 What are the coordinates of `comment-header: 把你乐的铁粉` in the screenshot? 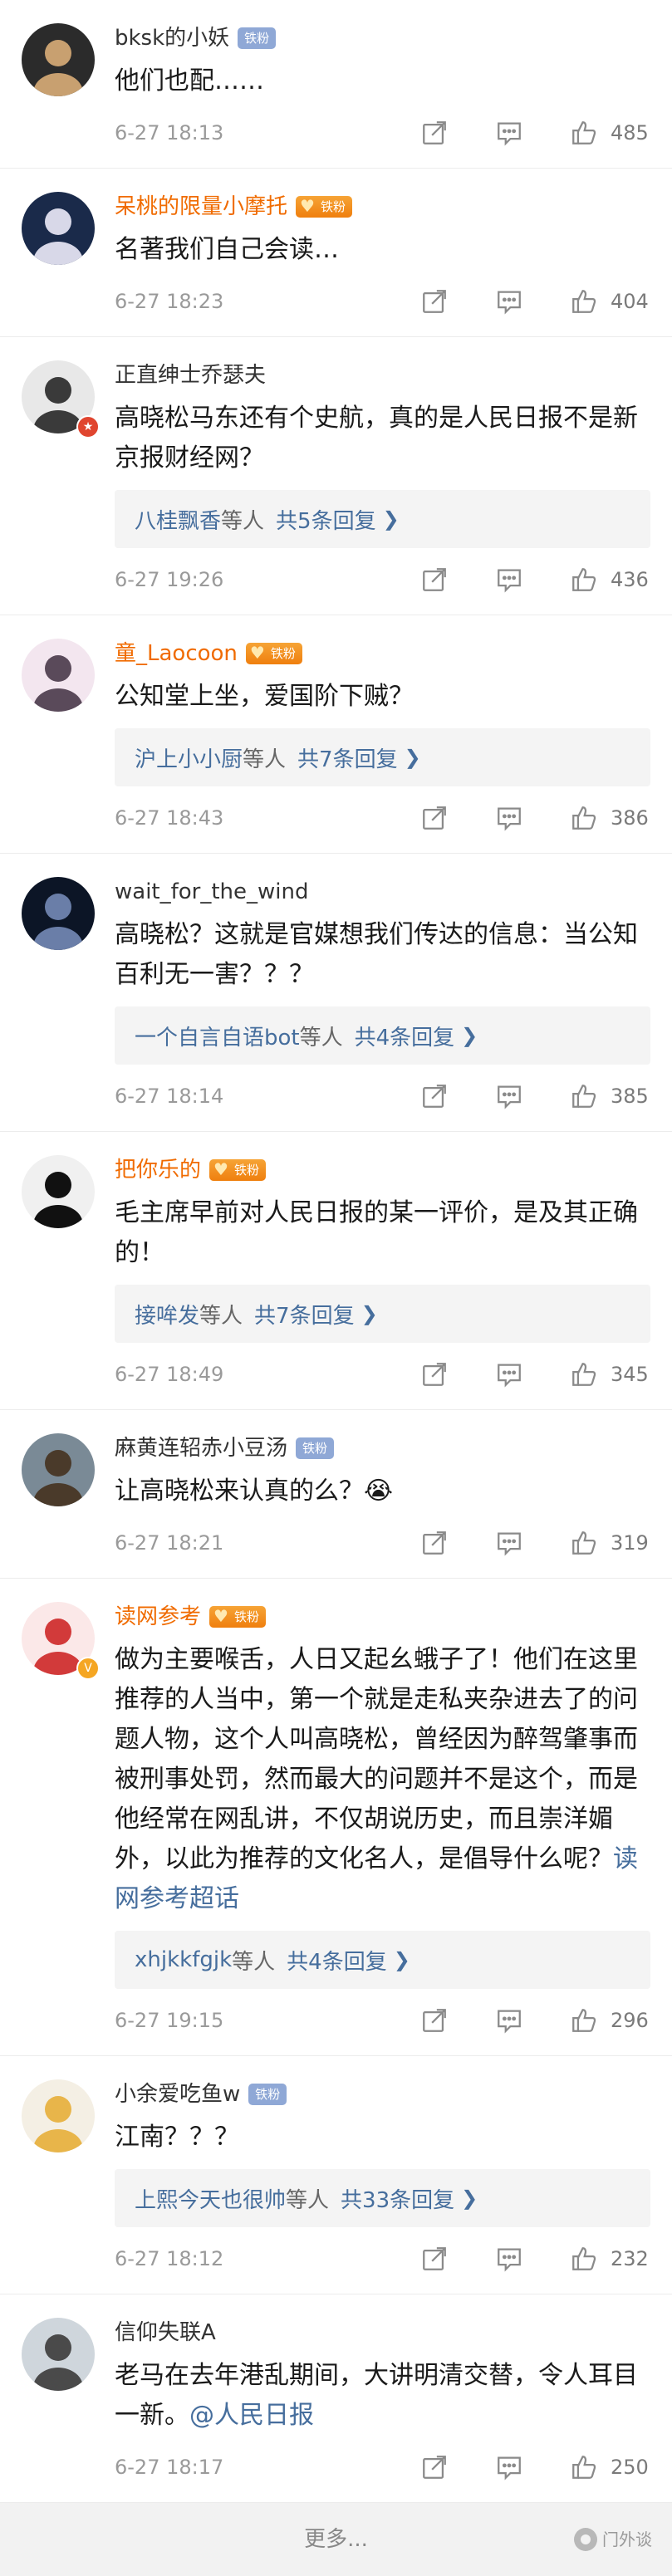 It's located at (382, 1170).